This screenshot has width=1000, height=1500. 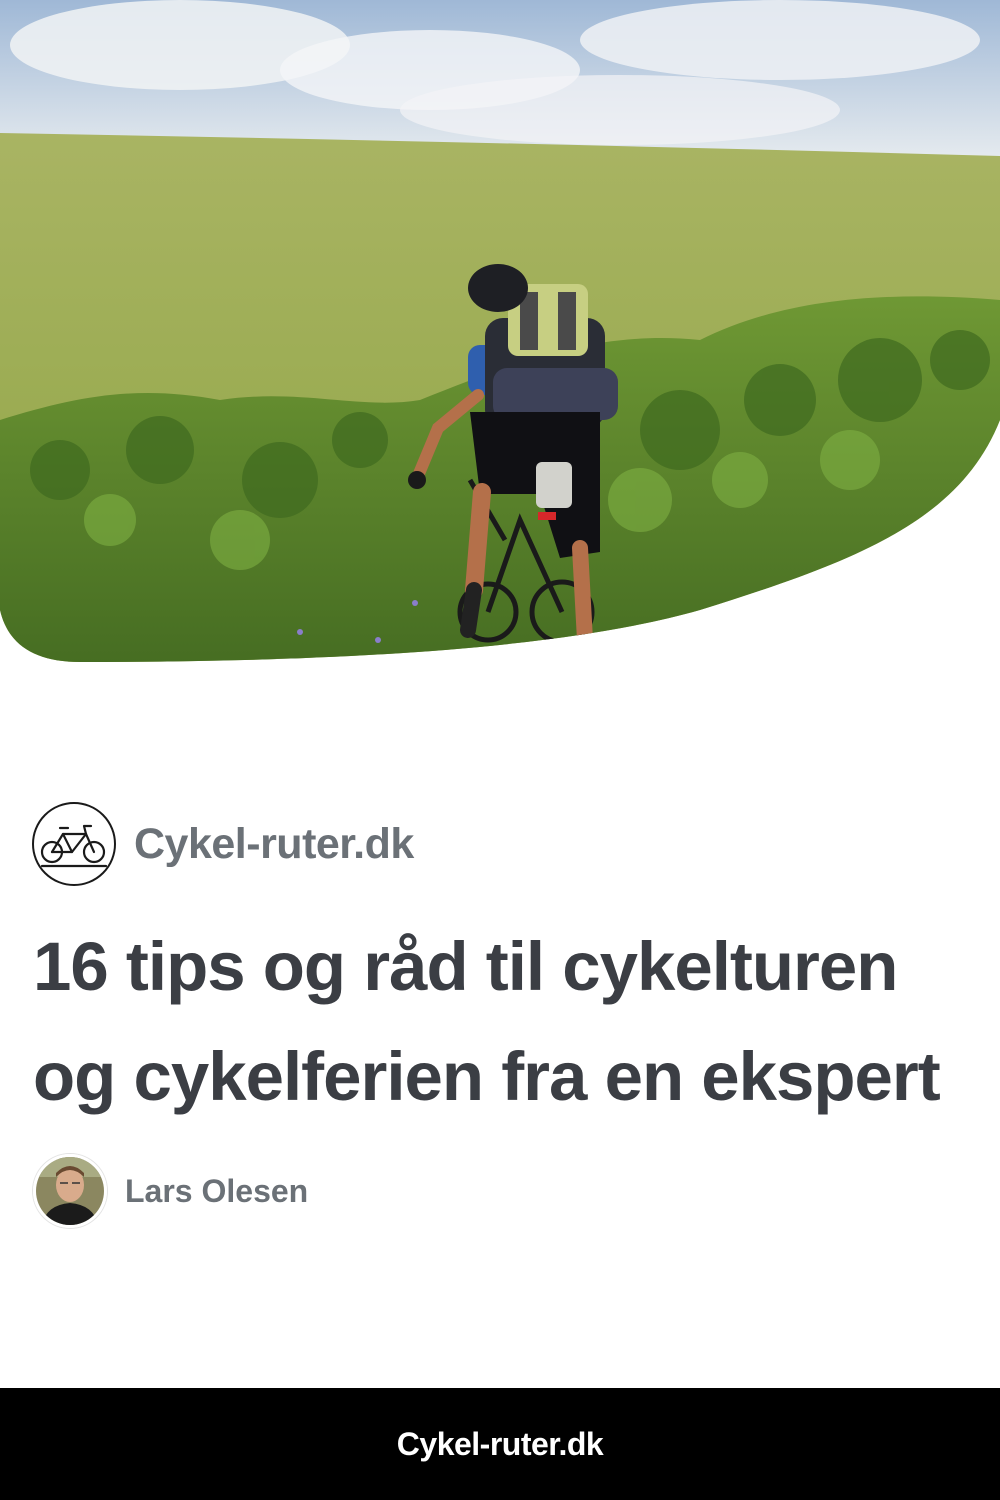 I want to click on footer-bar: Cykel-ruter.dk, so click(x=500, y=1444).